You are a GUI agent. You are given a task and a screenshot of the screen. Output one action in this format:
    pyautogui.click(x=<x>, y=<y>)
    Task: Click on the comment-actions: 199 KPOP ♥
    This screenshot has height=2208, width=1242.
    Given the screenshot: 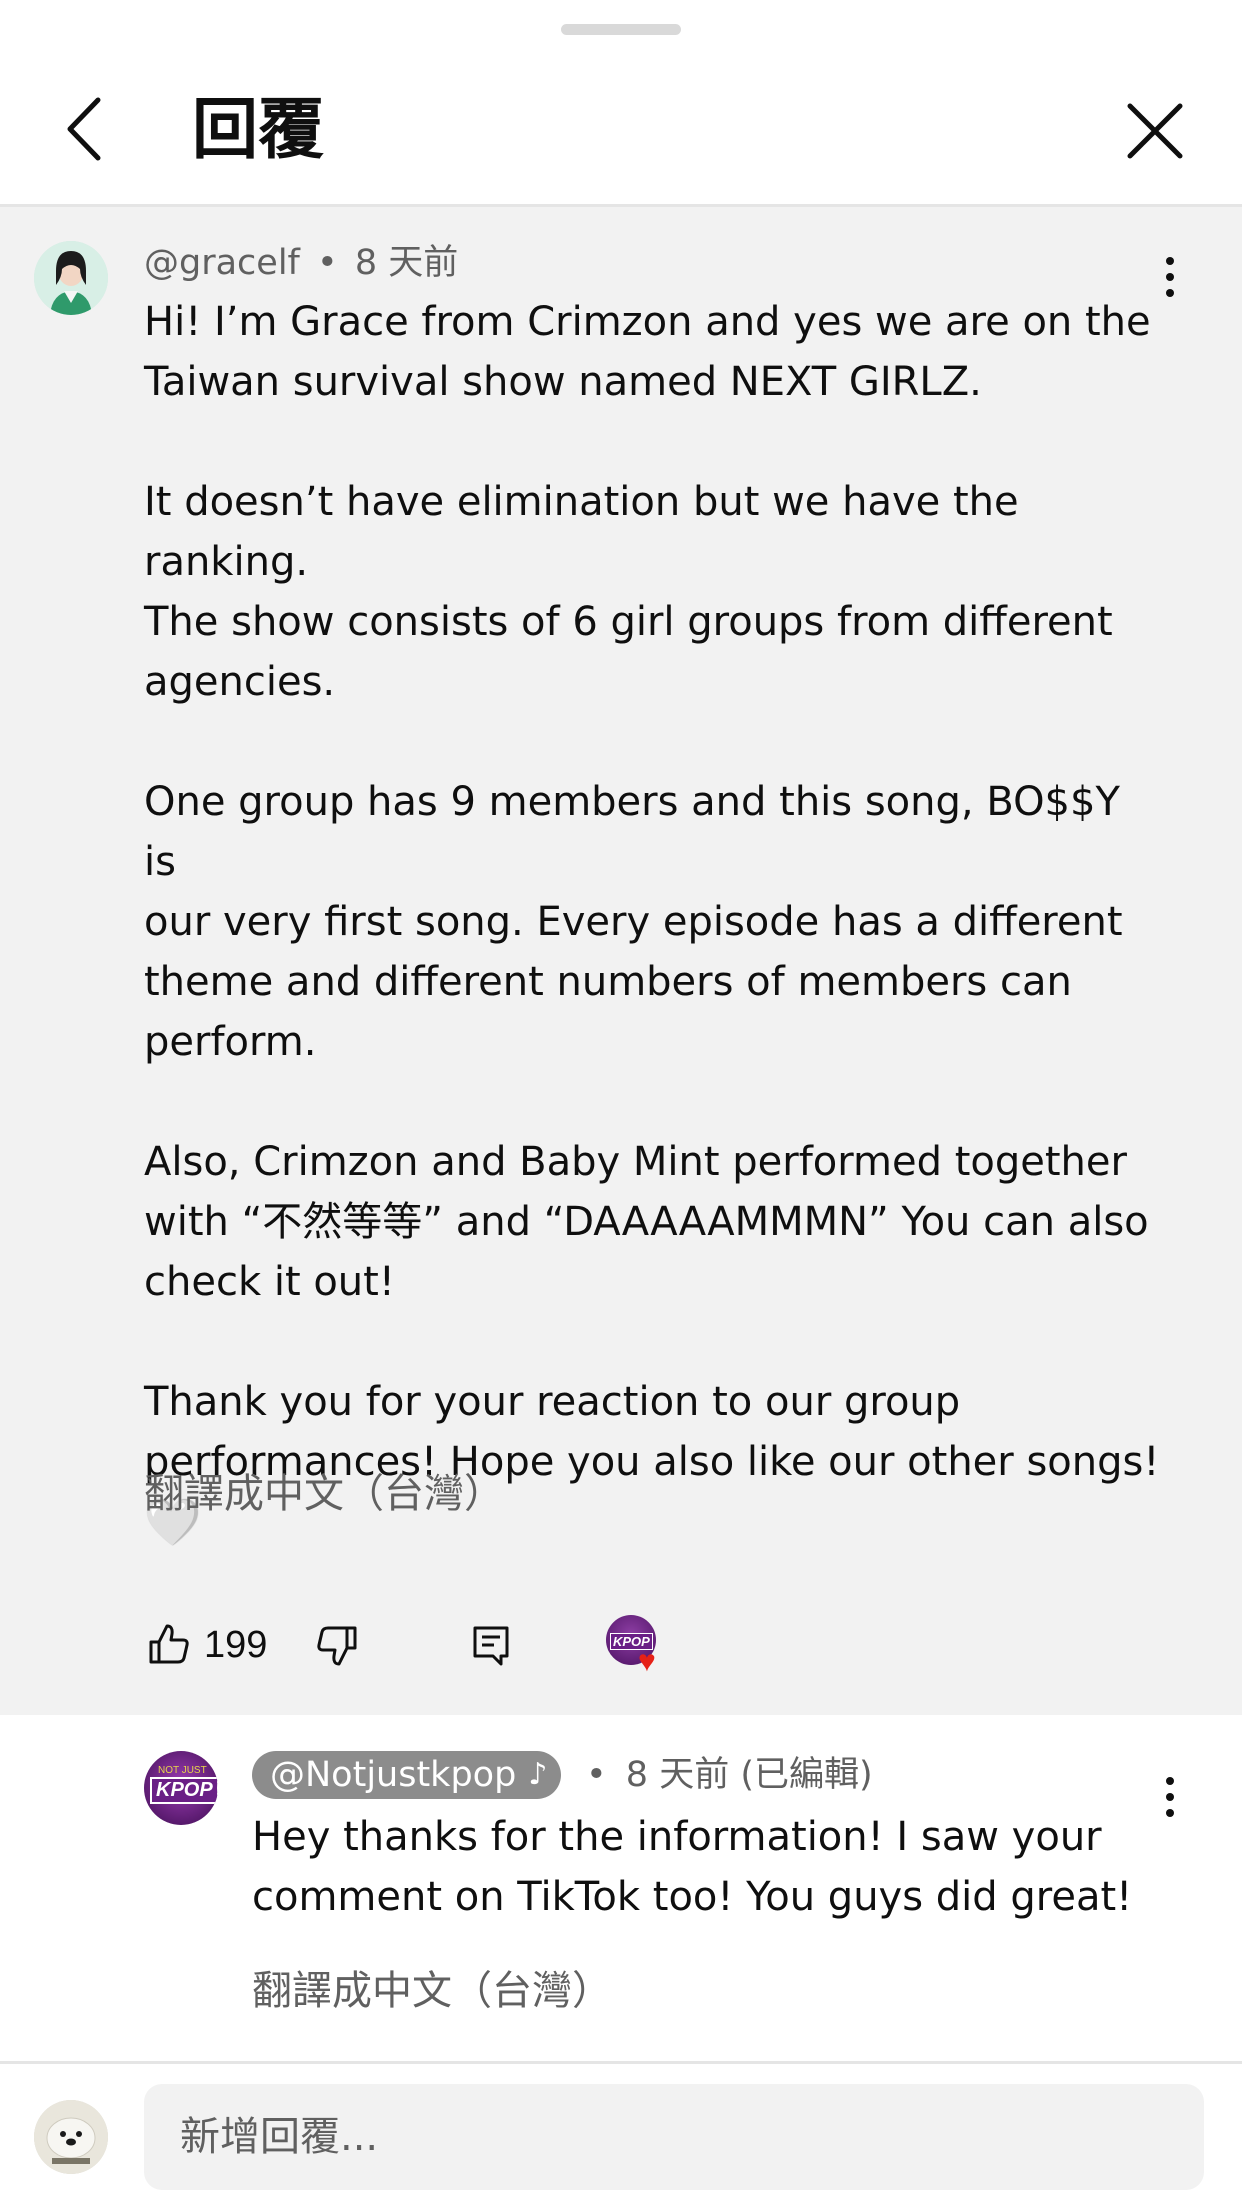 What is the action you would take?
    pyautogui.click(x=594, y=1647)
    